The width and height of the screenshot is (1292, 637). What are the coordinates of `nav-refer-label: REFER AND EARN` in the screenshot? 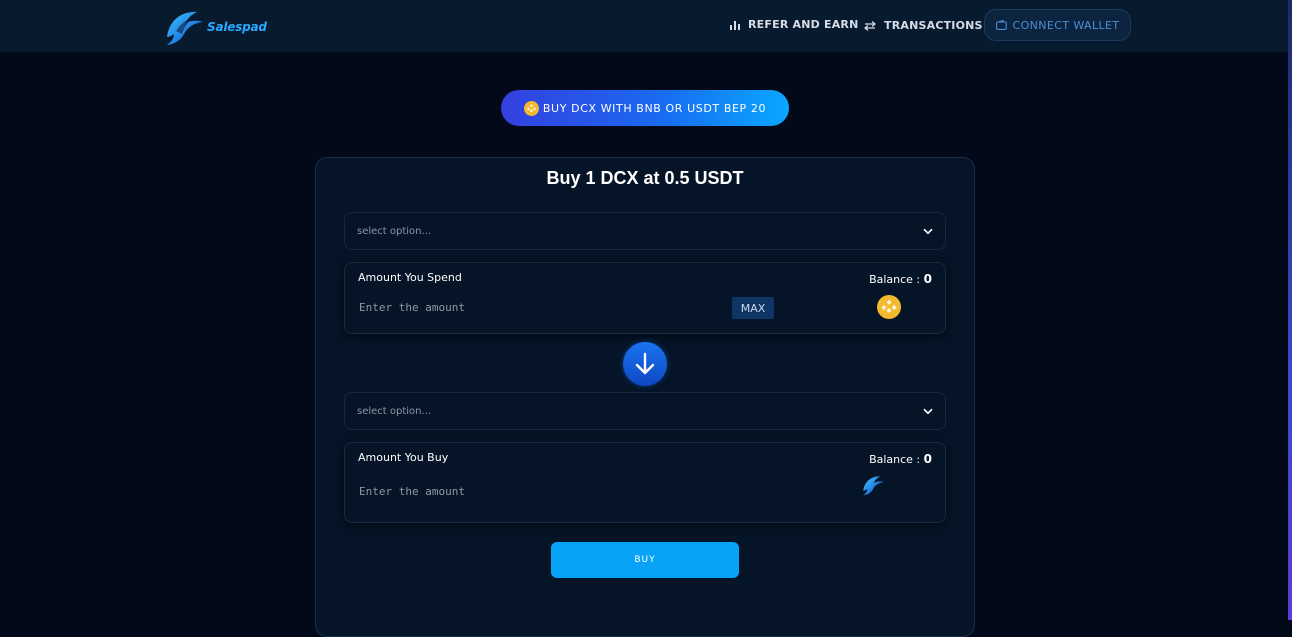 It's located at (803, 24).